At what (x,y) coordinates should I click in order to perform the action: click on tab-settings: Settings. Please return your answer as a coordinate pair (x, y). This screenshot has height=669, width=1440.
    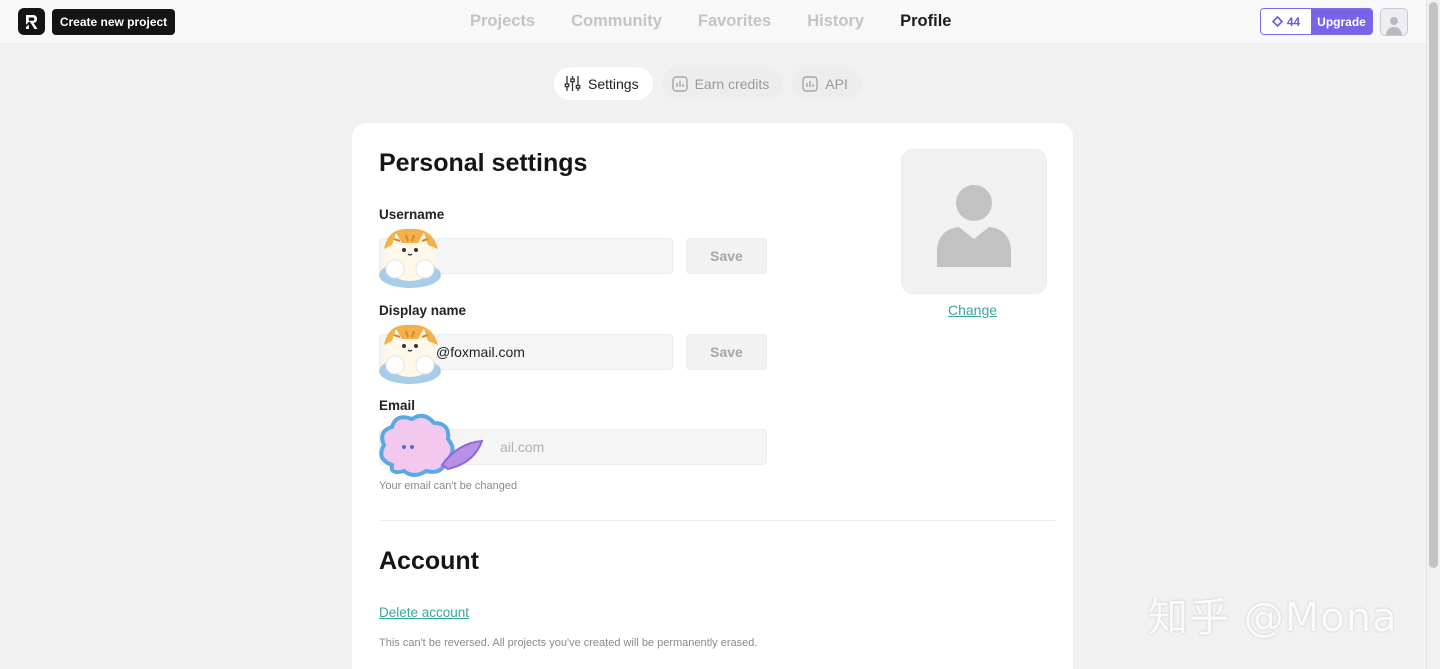
    Looking at the image, I should click on (603, 83).